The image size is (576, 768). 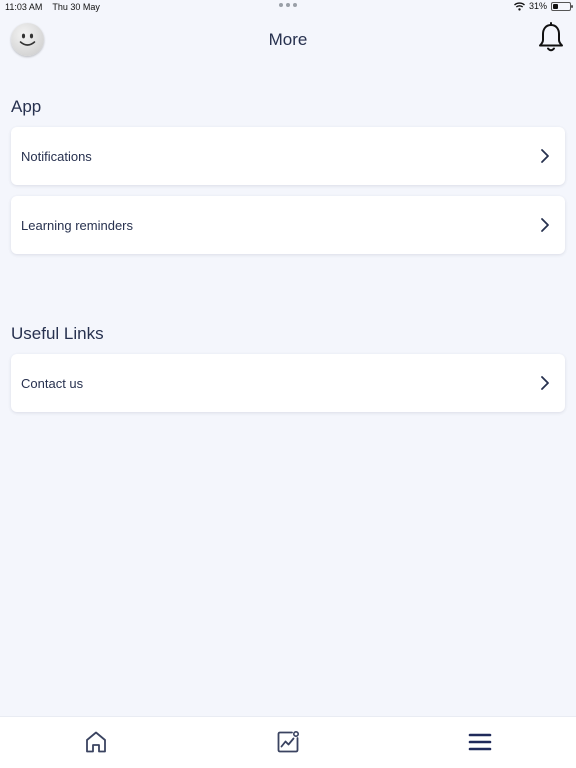 What do you see at coordinates (288, 8) in the screenshot?
I see `status-bar: 11:03 AM Thu 30 May 31%` at bounding box center [288, 8].